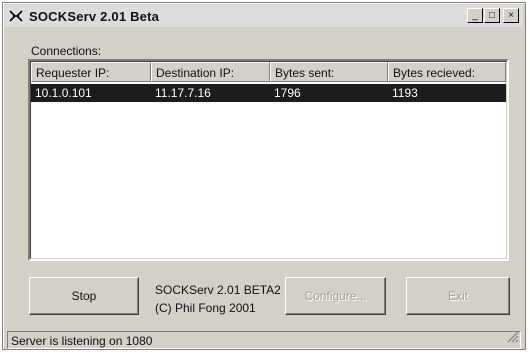 The height and width of the screenshot is (354, 530). I want to click on maximize-icon: □, so click(492, 15).